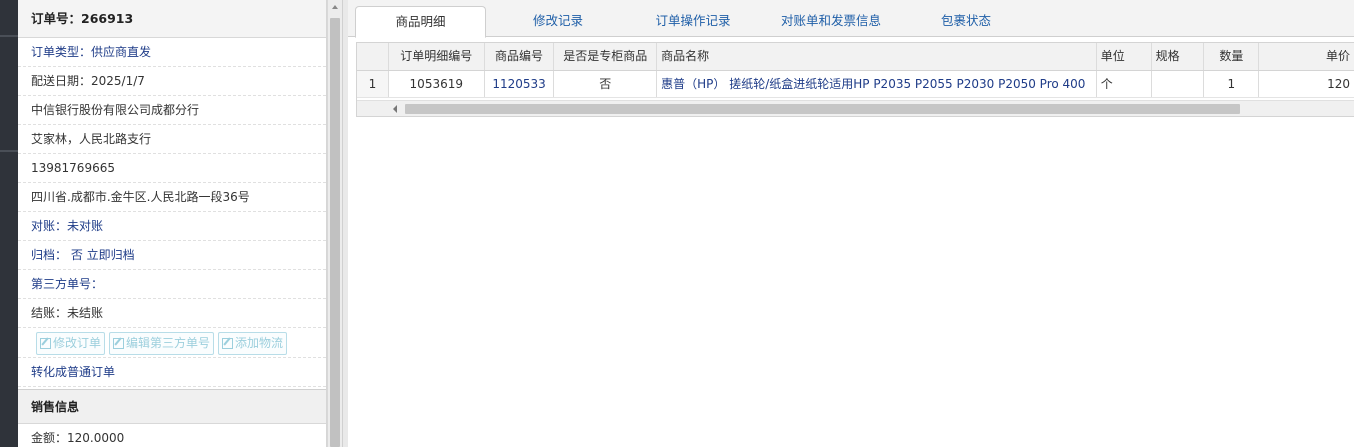 The width and height of the screenshot is (1354, 447). I want to click on table-horizontal-scrollbar, so click(855, 108).